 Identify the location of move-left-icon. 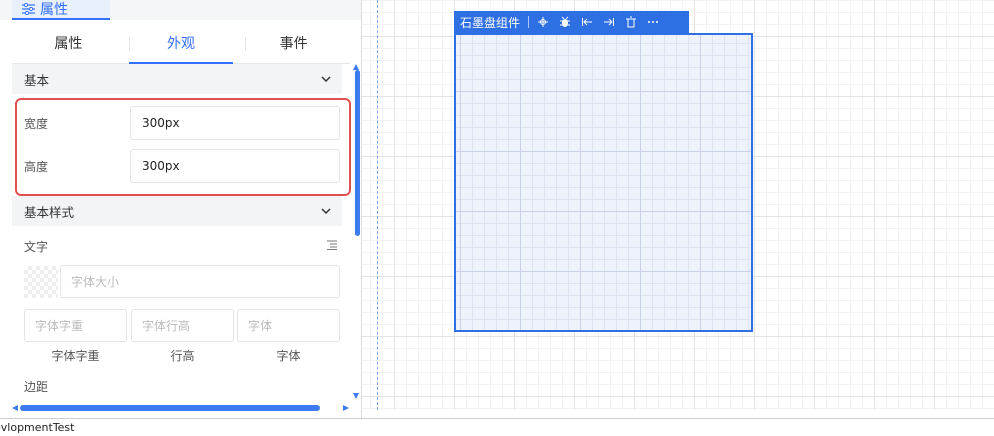
(587, 22).